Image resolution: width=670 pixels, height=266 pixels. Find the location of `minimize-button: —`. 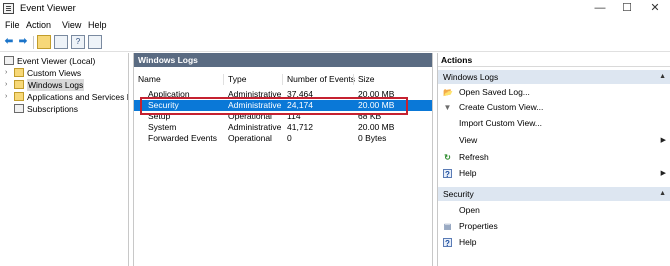

minimize-button: — is located at coordinates (600, 9).